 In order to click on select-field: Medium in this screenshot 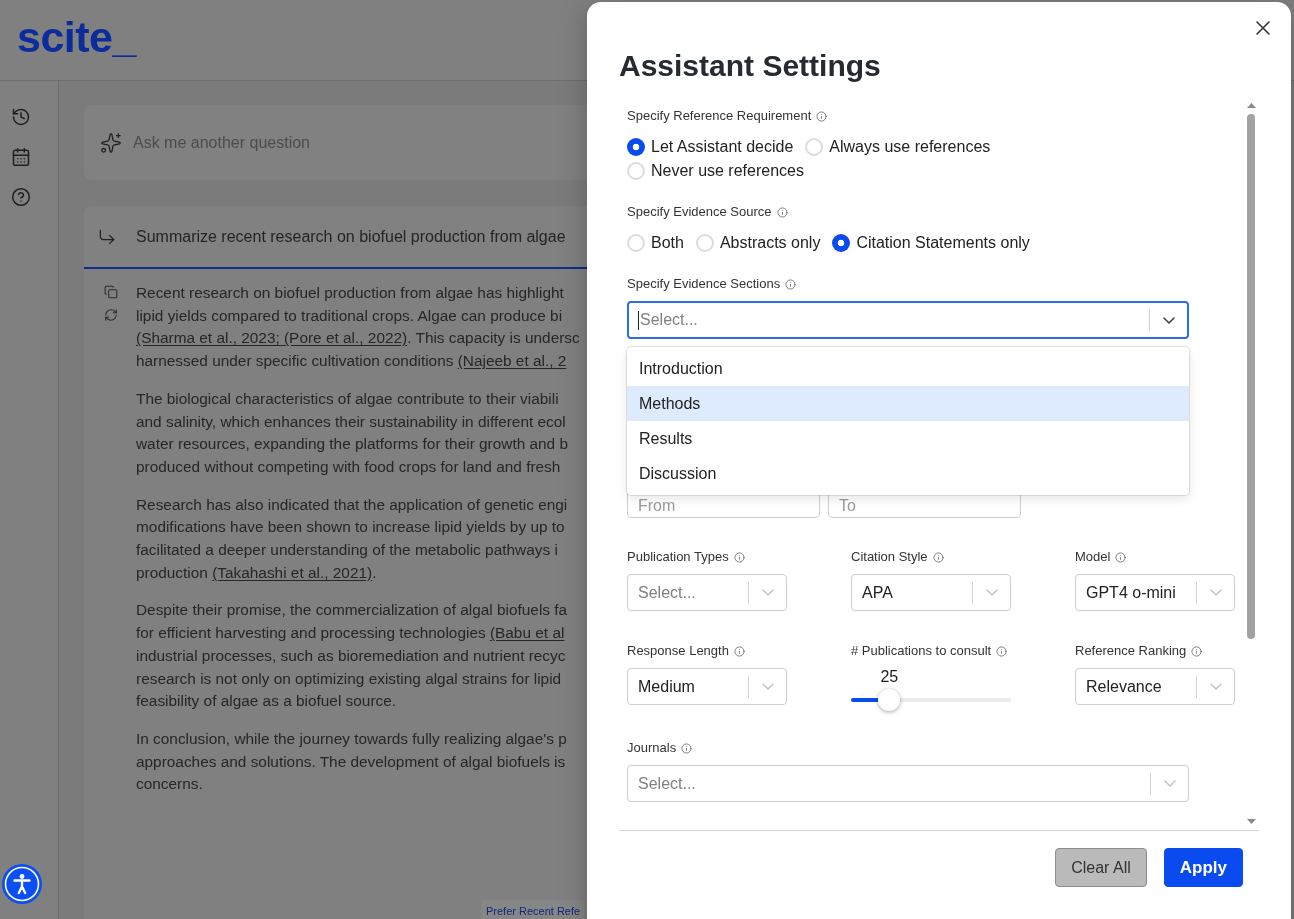, I will do `click(707, 686)`.